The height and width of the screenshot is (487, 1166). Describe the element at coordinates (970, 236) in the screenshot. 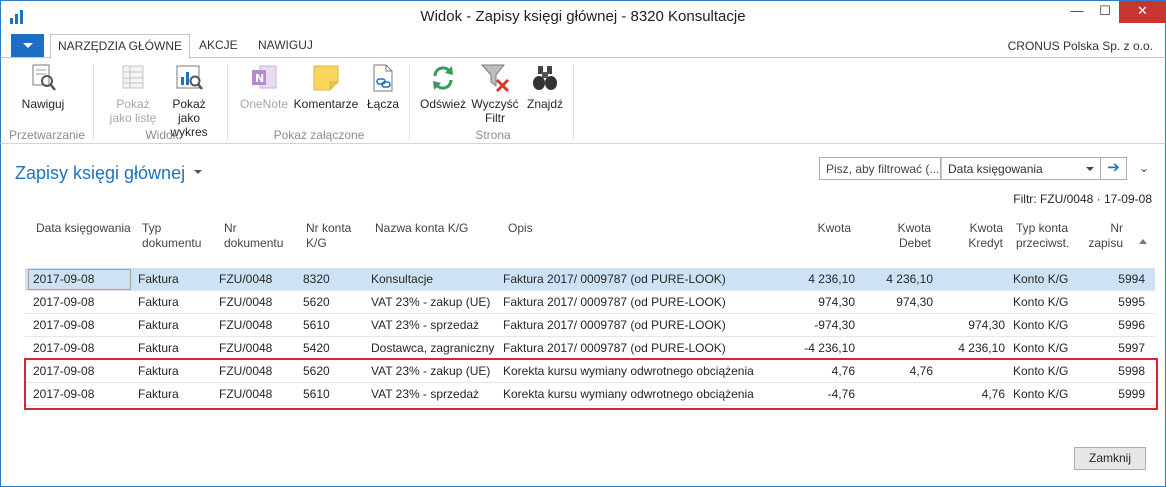

I see `column-header-credit: Kwota Kredyt` at that location.